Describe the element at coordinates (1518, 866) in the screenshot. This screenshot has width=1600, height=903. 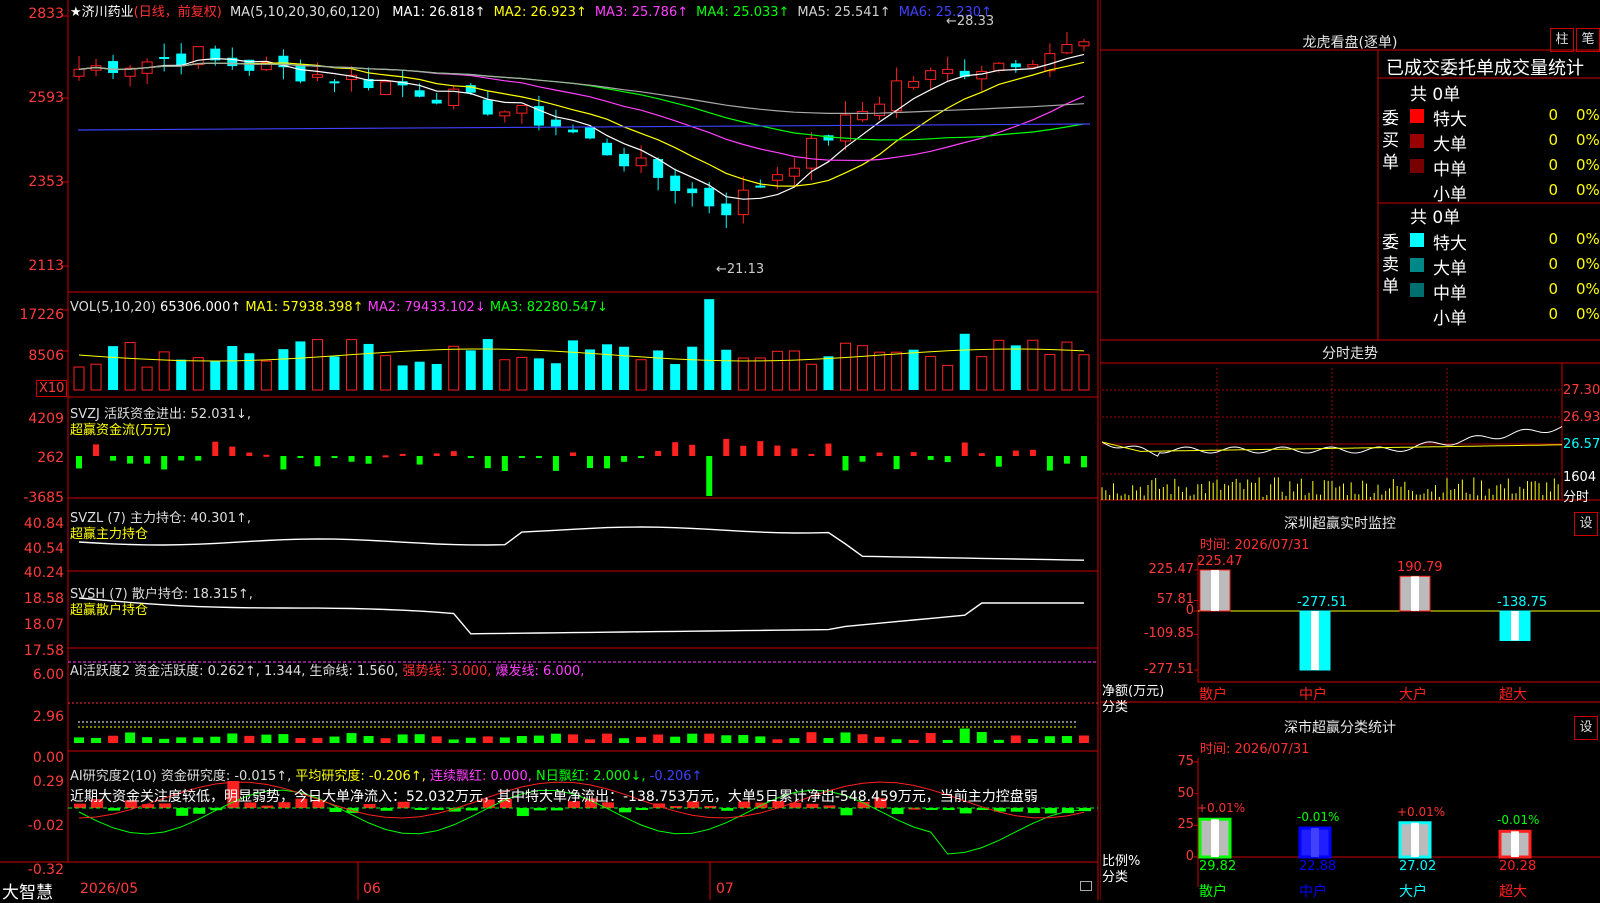
I see `stats-value: 20.28` at that location.